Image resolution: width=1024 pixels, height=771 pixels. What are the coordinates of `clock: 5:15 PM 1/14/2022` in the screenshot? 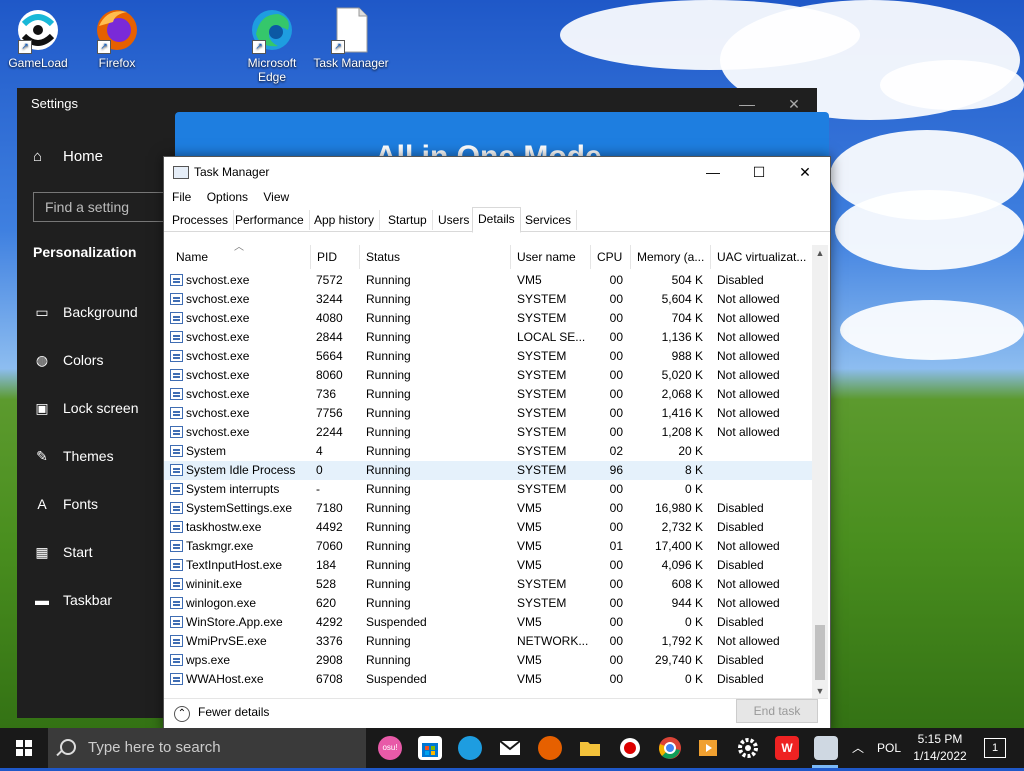 It's located at (940, 748).